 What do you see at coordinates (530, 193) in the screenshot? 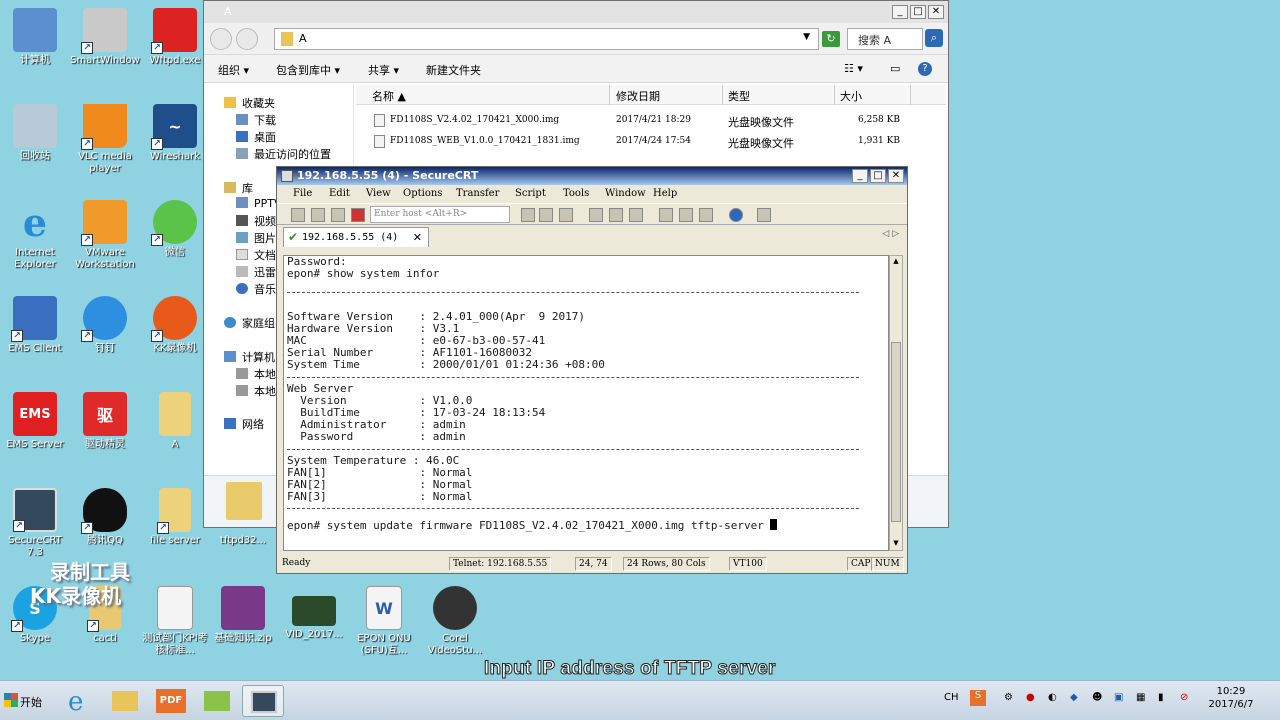
I see `menu-script: Script` at bounding box center [530, 193].